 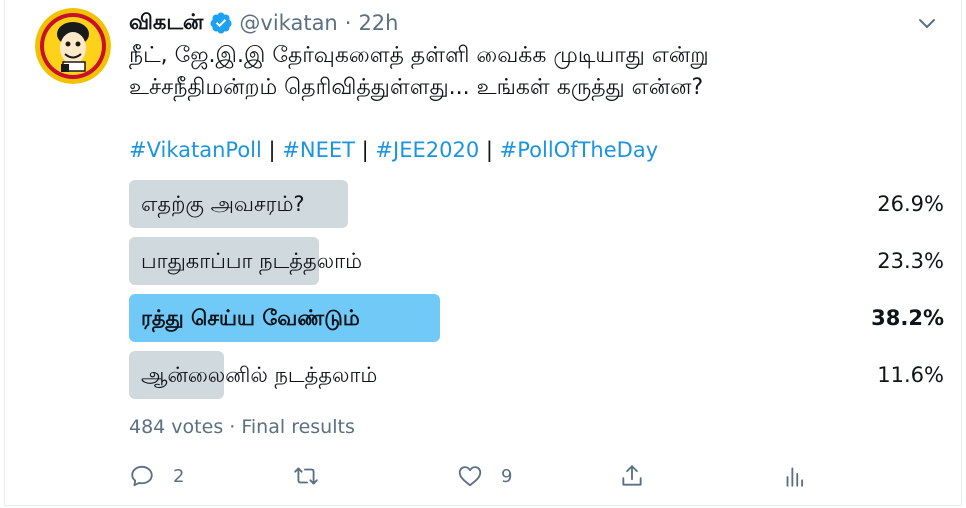 I want to click on poll-option-percent: 23.3%, so click(x=910, y=261).